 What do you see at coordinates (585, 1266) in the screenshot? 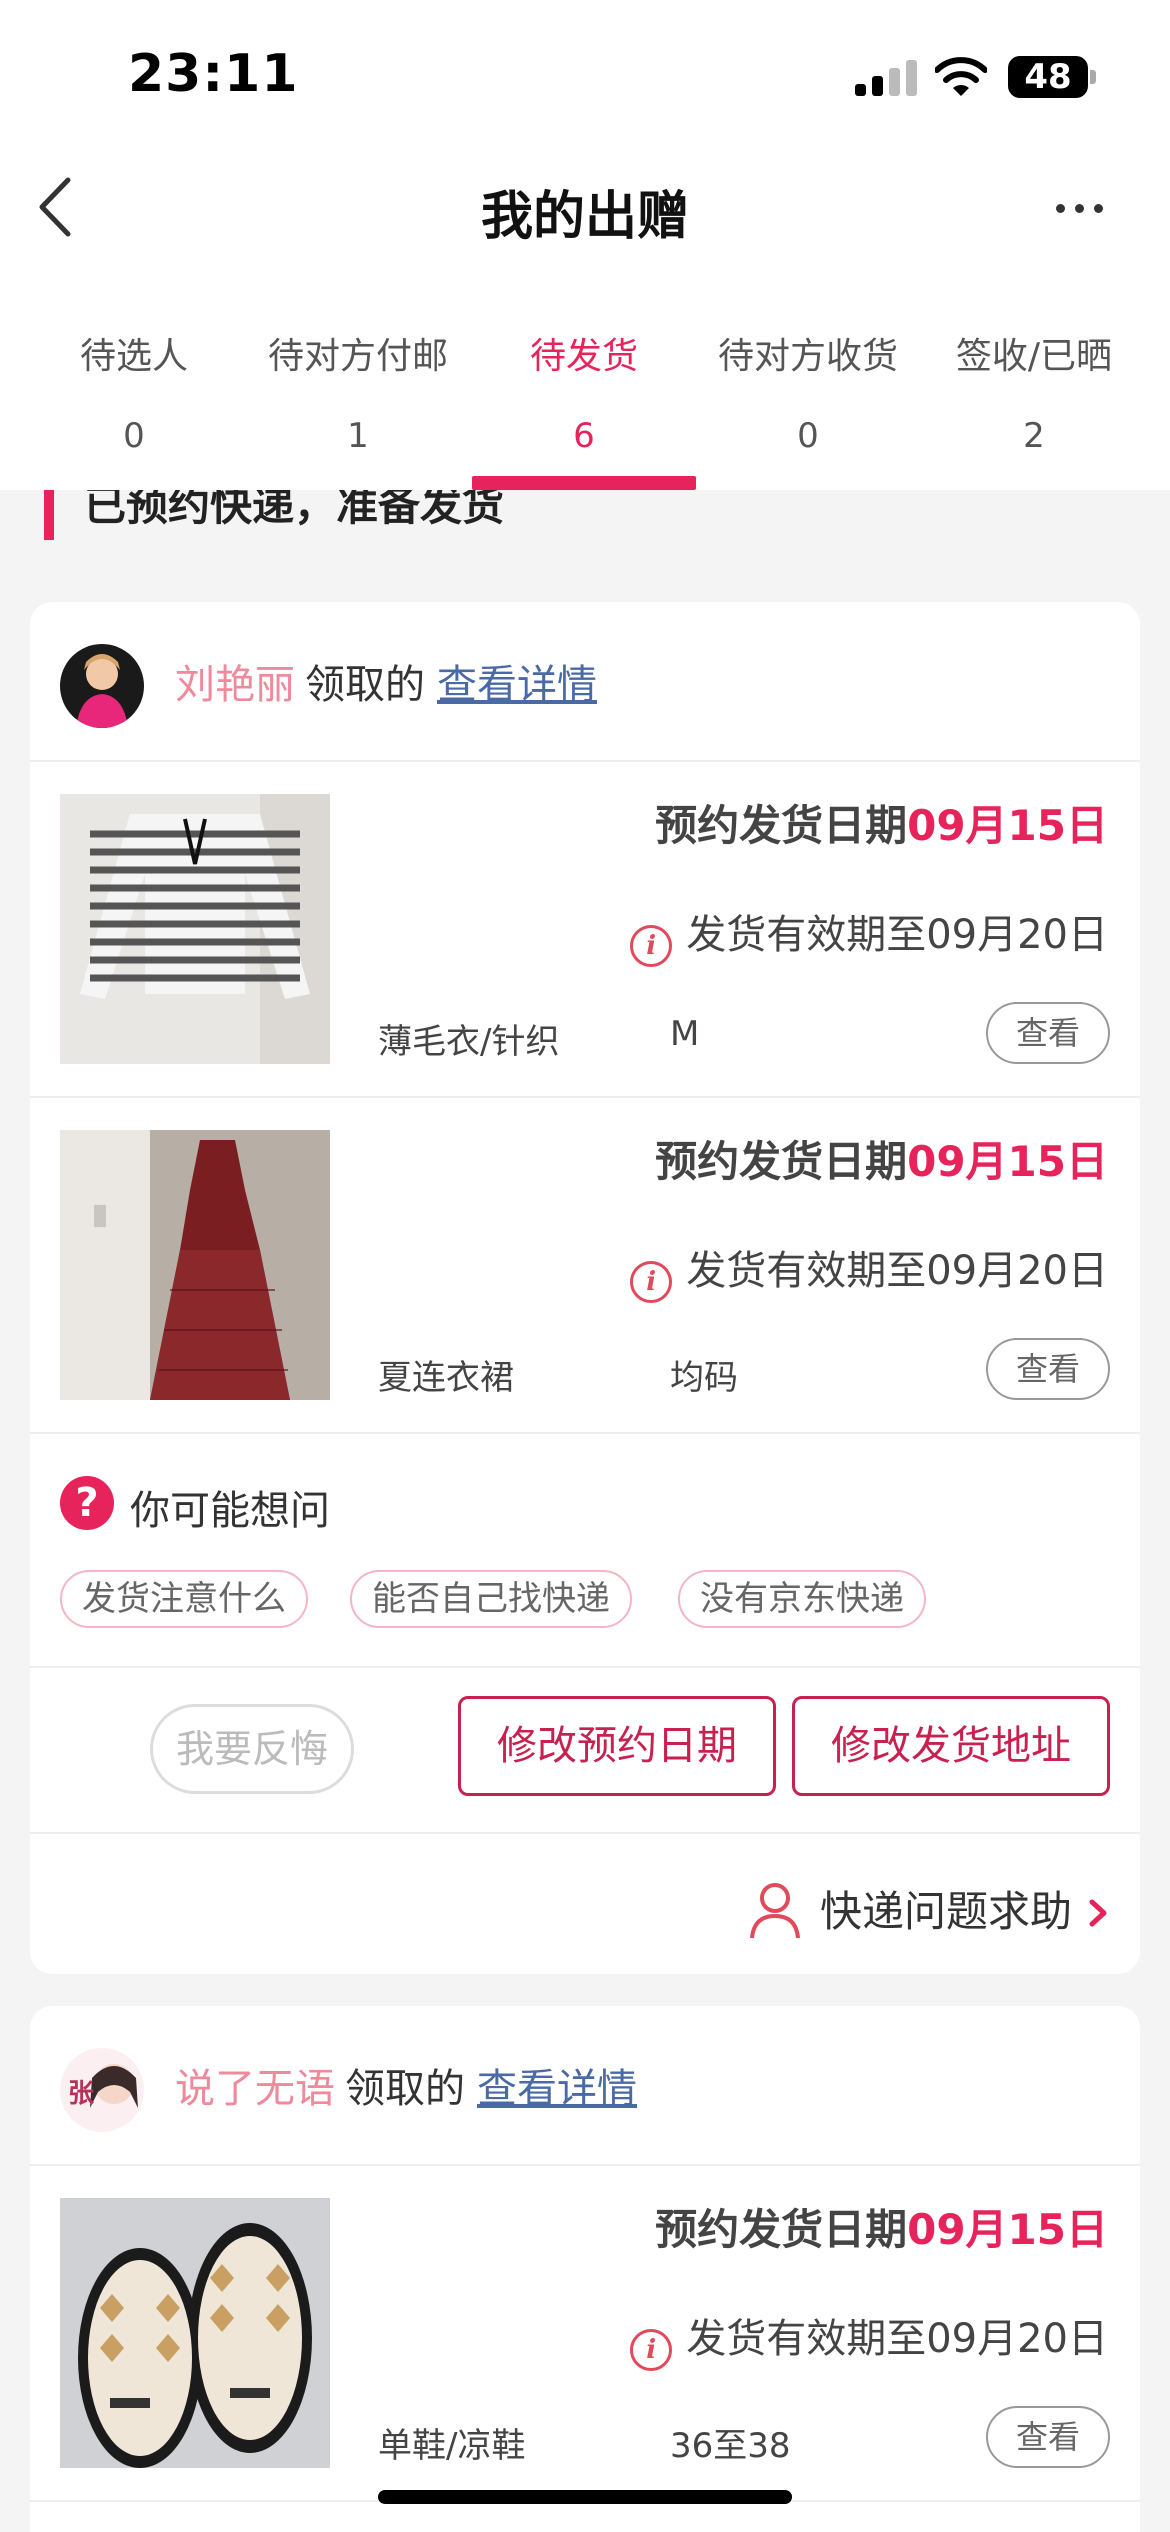
I see `donation-item: 预约发货日期09月15日 i 发货有效期至09月20日 夏连衣裙 均码 查看` at bounding box center [585, 1266].